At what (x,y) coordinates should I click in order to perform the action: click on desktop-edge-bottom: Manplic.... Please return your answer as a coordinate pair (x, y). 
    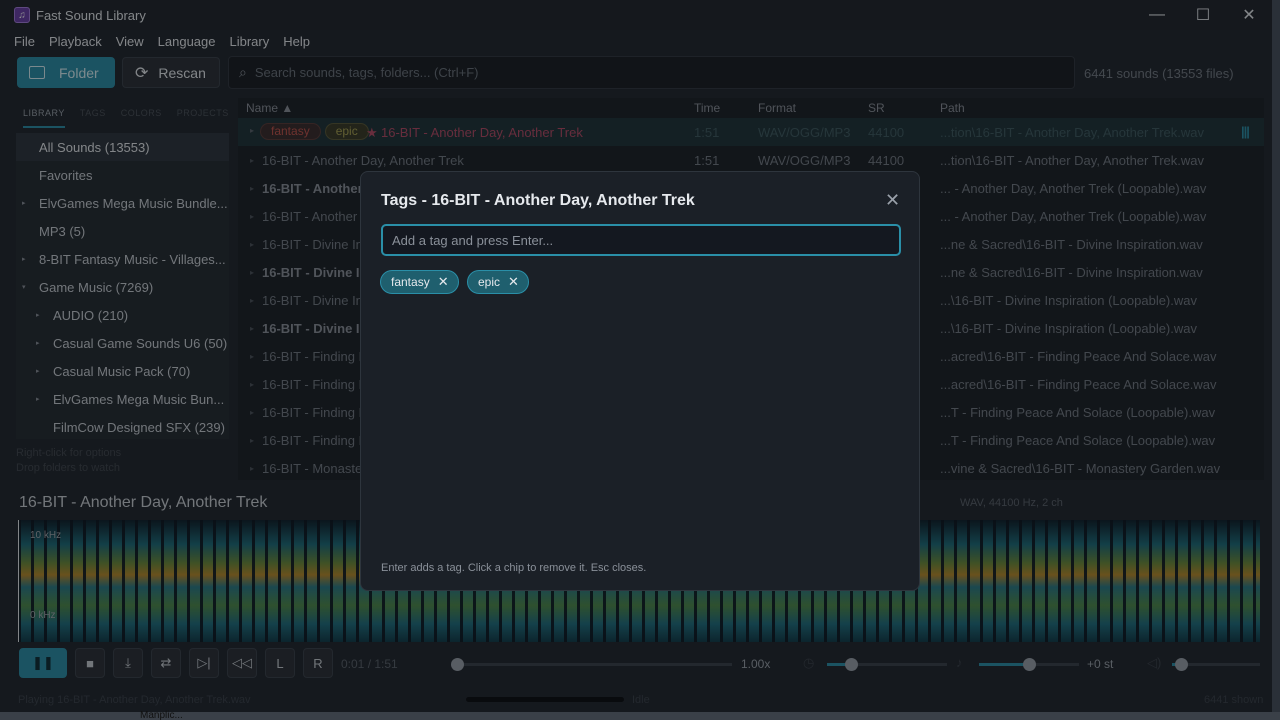
    Looking at the image, I should click on (640, 715).